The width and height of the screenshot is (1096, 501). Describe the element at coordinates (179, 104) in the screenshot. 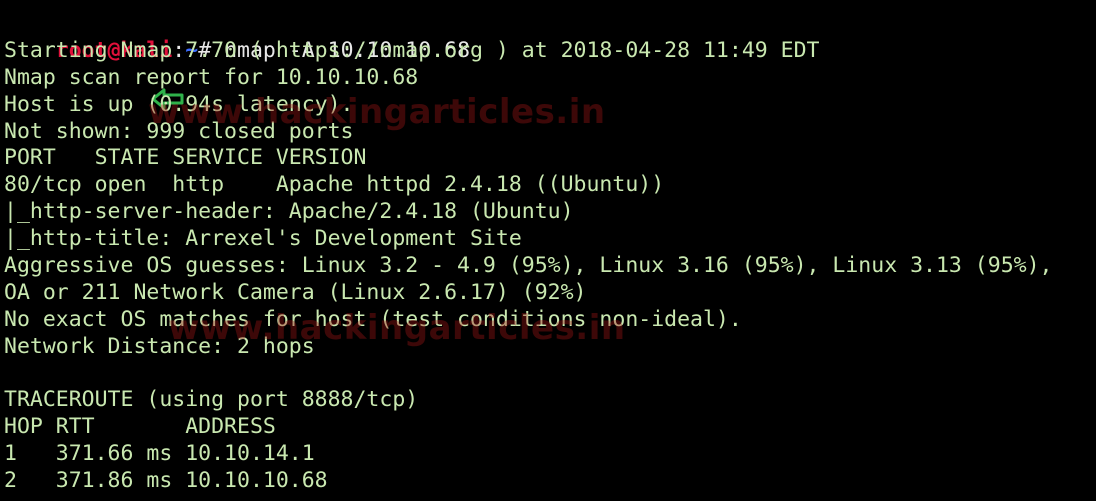

I see `output-line: Host is up (0.94s latency).` at that location.